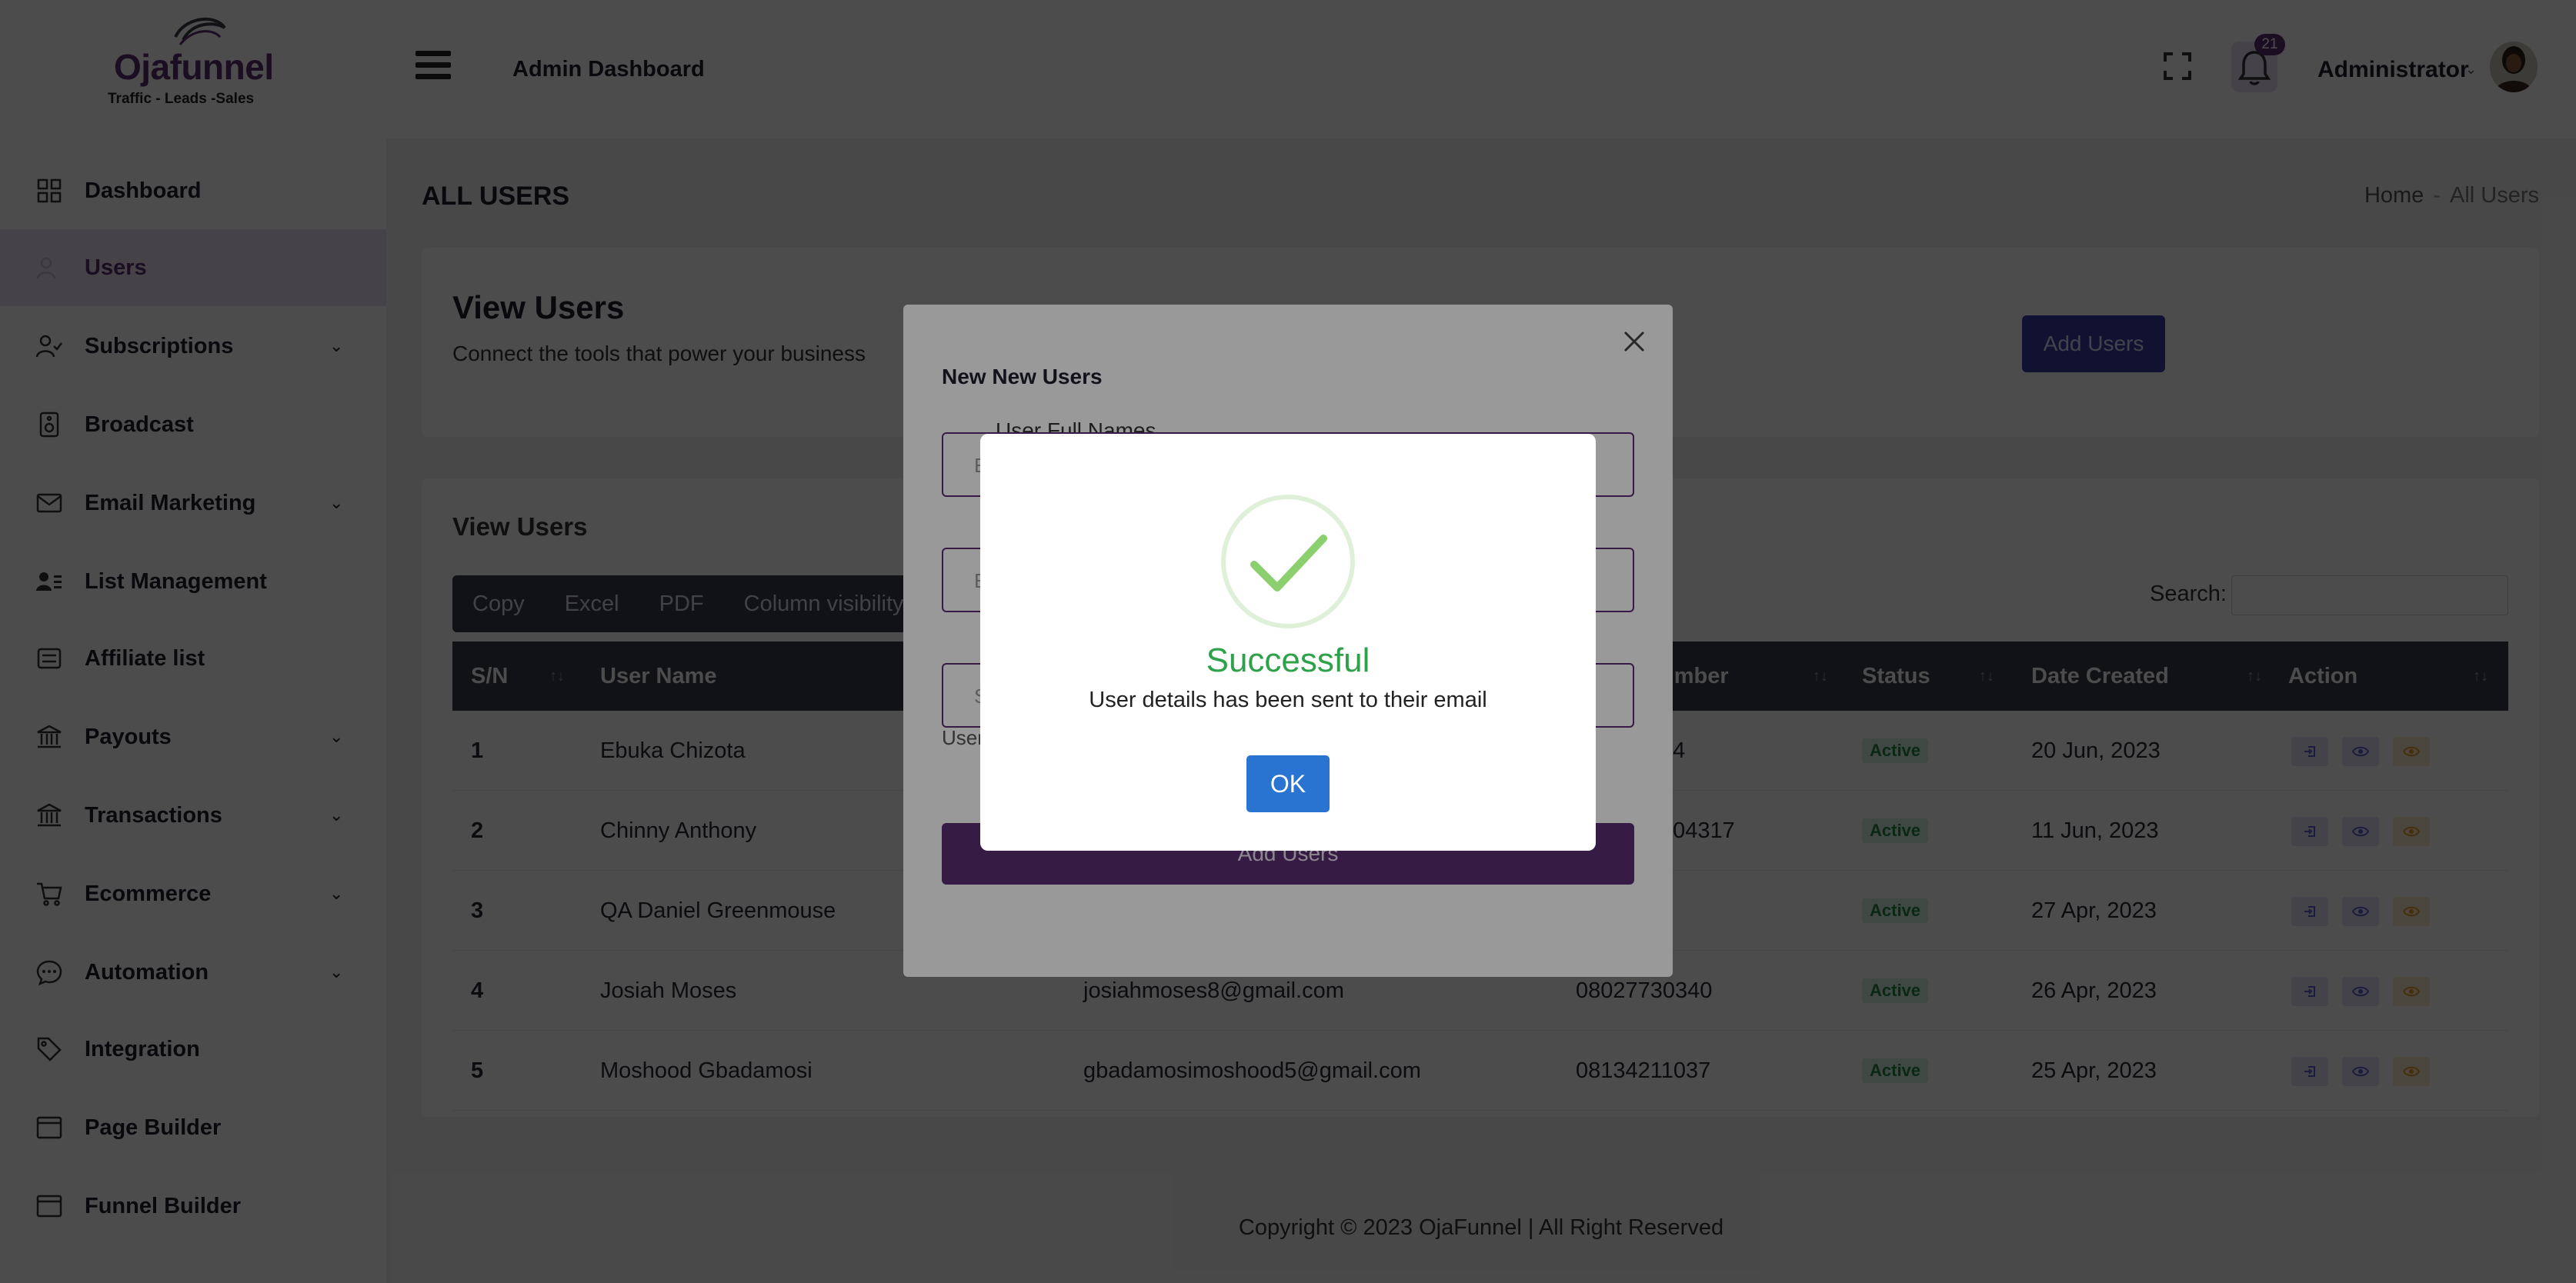 The image size is (2576, 1283). What do you see at coordinates (1288, 661) in the screenshot?
I see `alert-title: Successful` at bounding box center [1288, 661].